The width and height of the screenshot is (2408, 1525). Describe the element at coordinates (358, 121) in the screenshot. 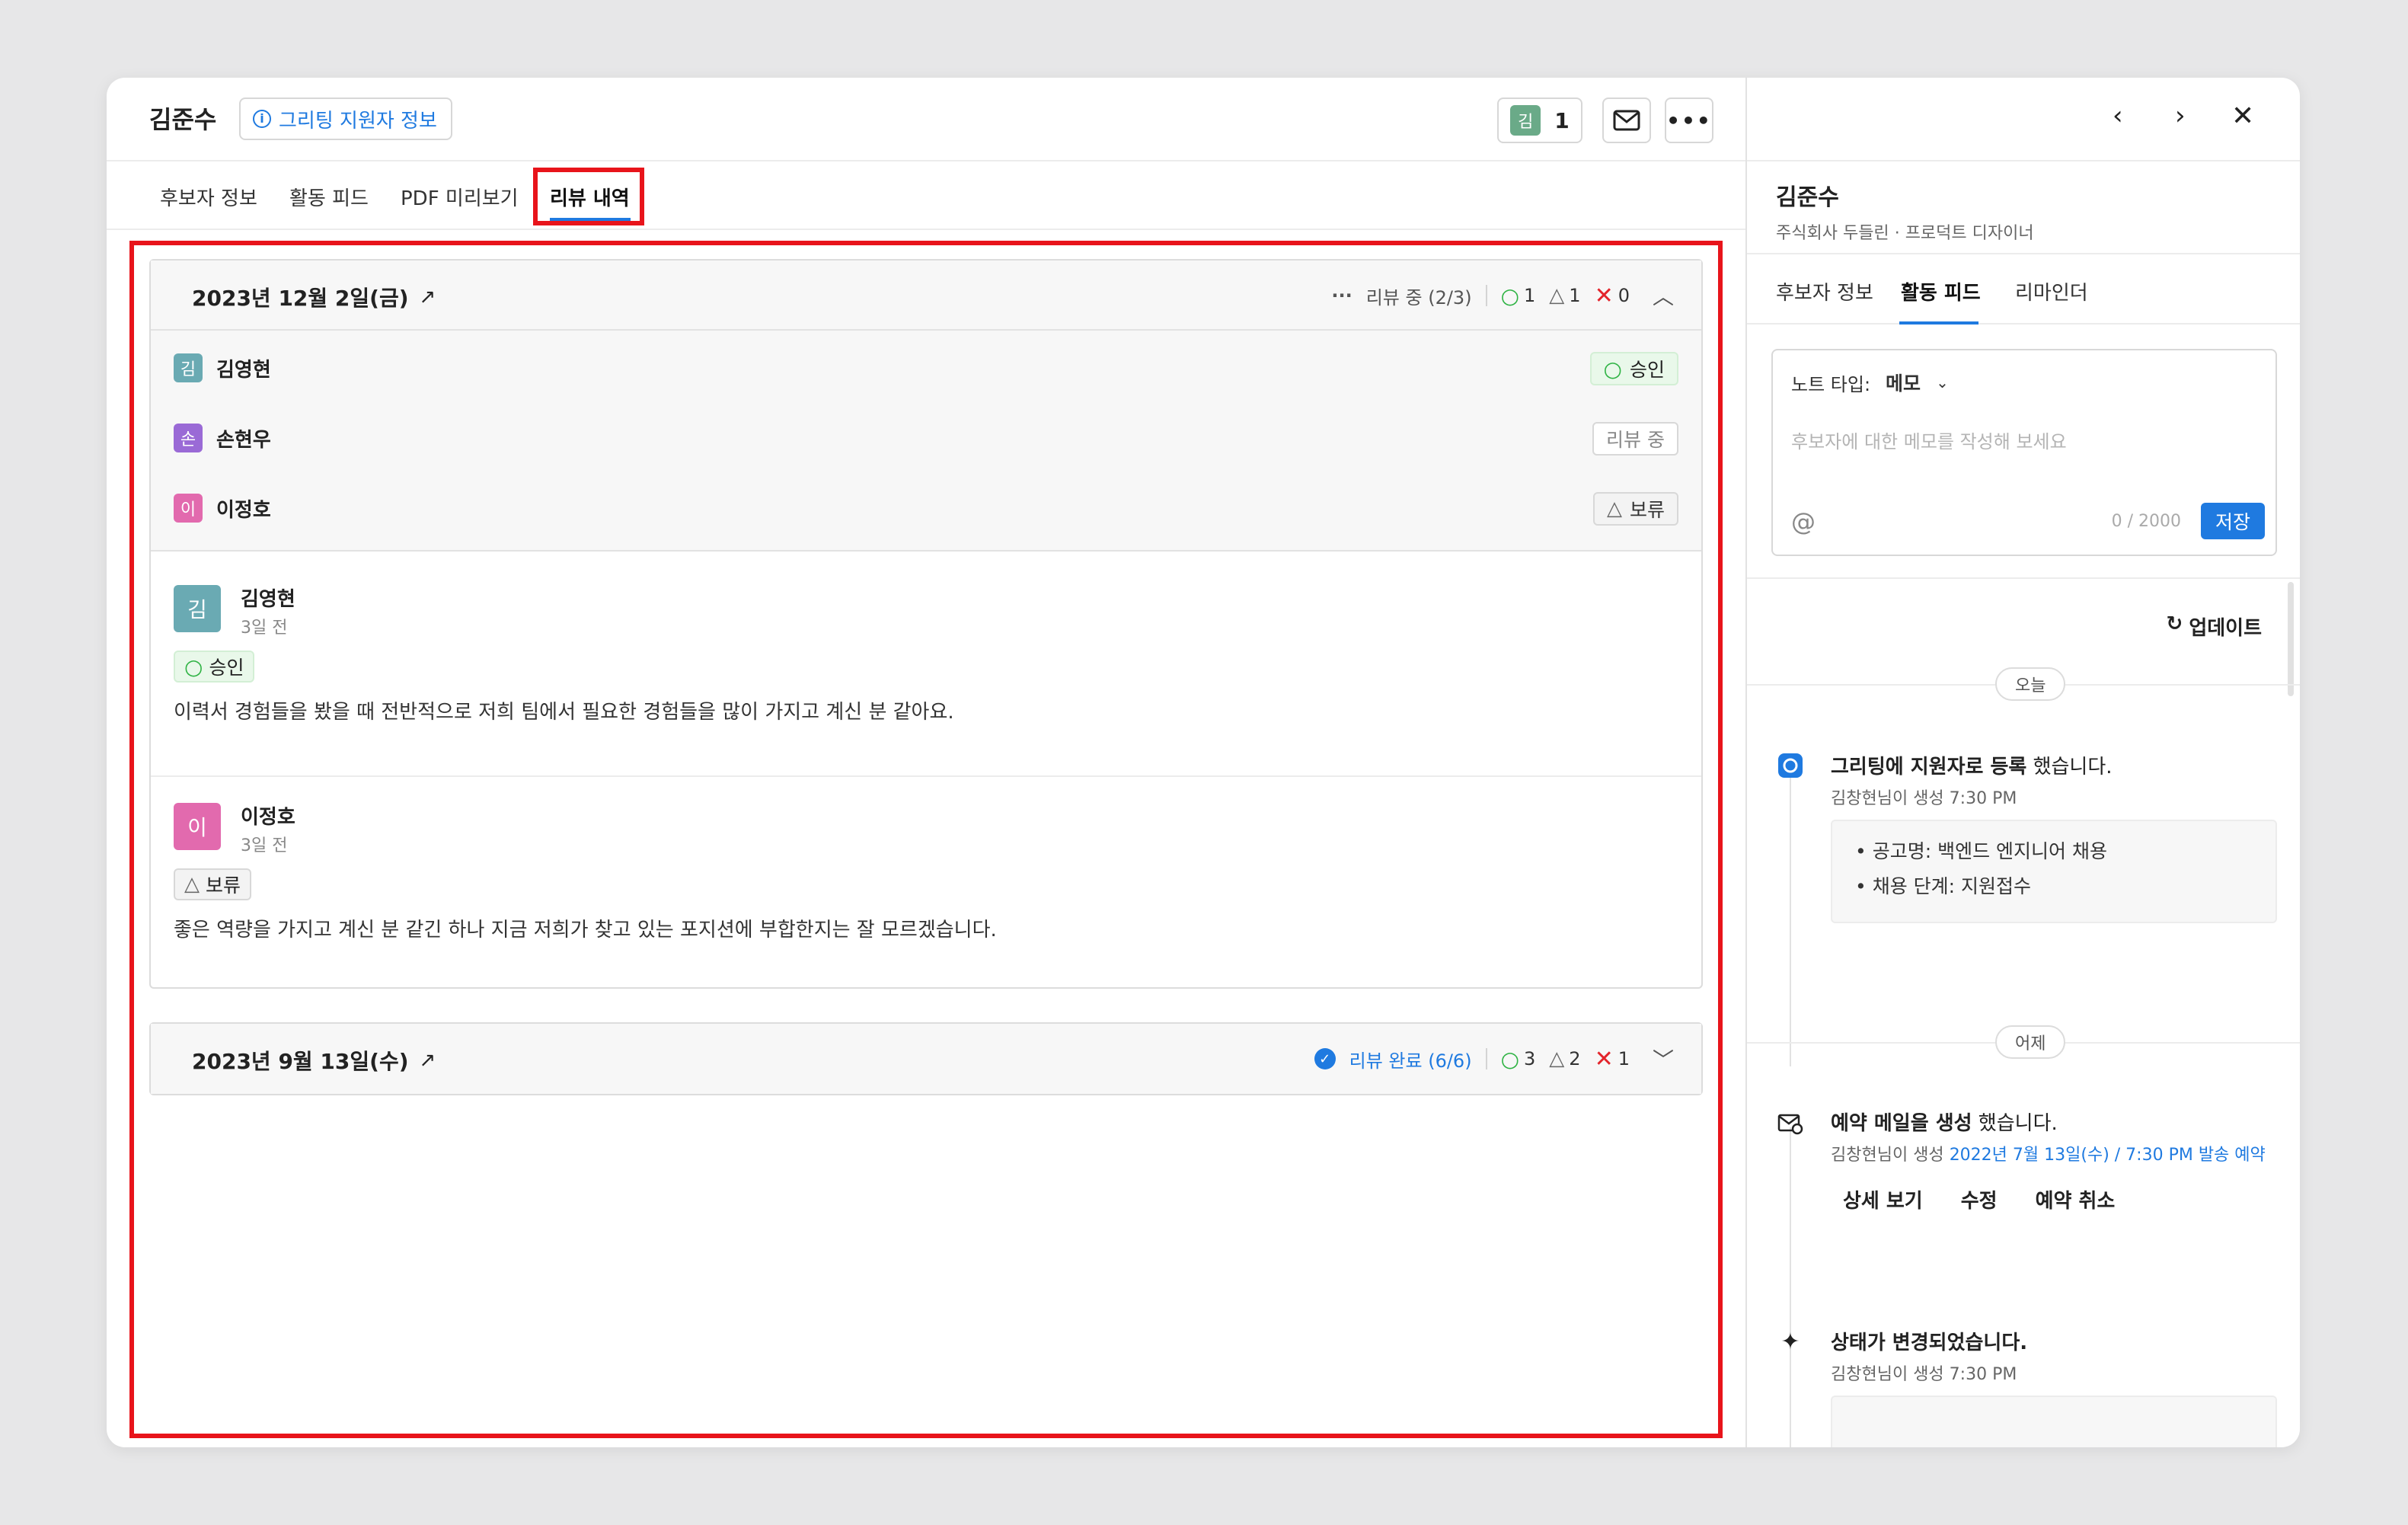

I see `info-chip-label: 그리팅 지원자 정보` at that location.